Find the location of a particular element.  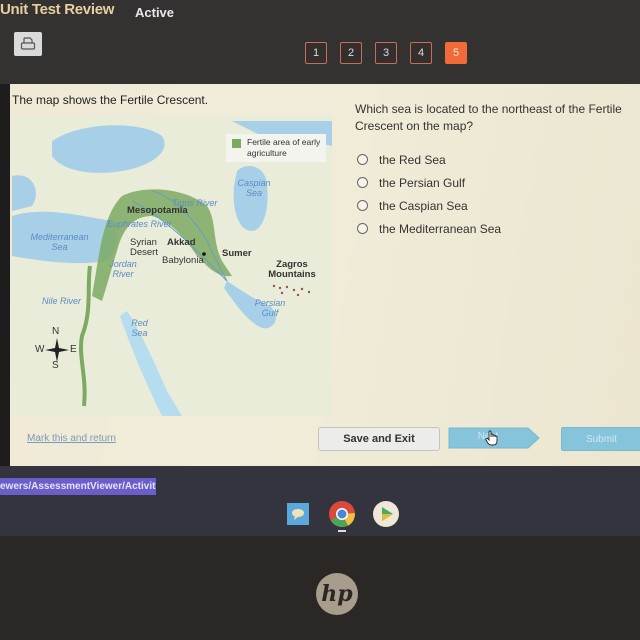

question-2-button: 2 is located at coordinates (351, 53).